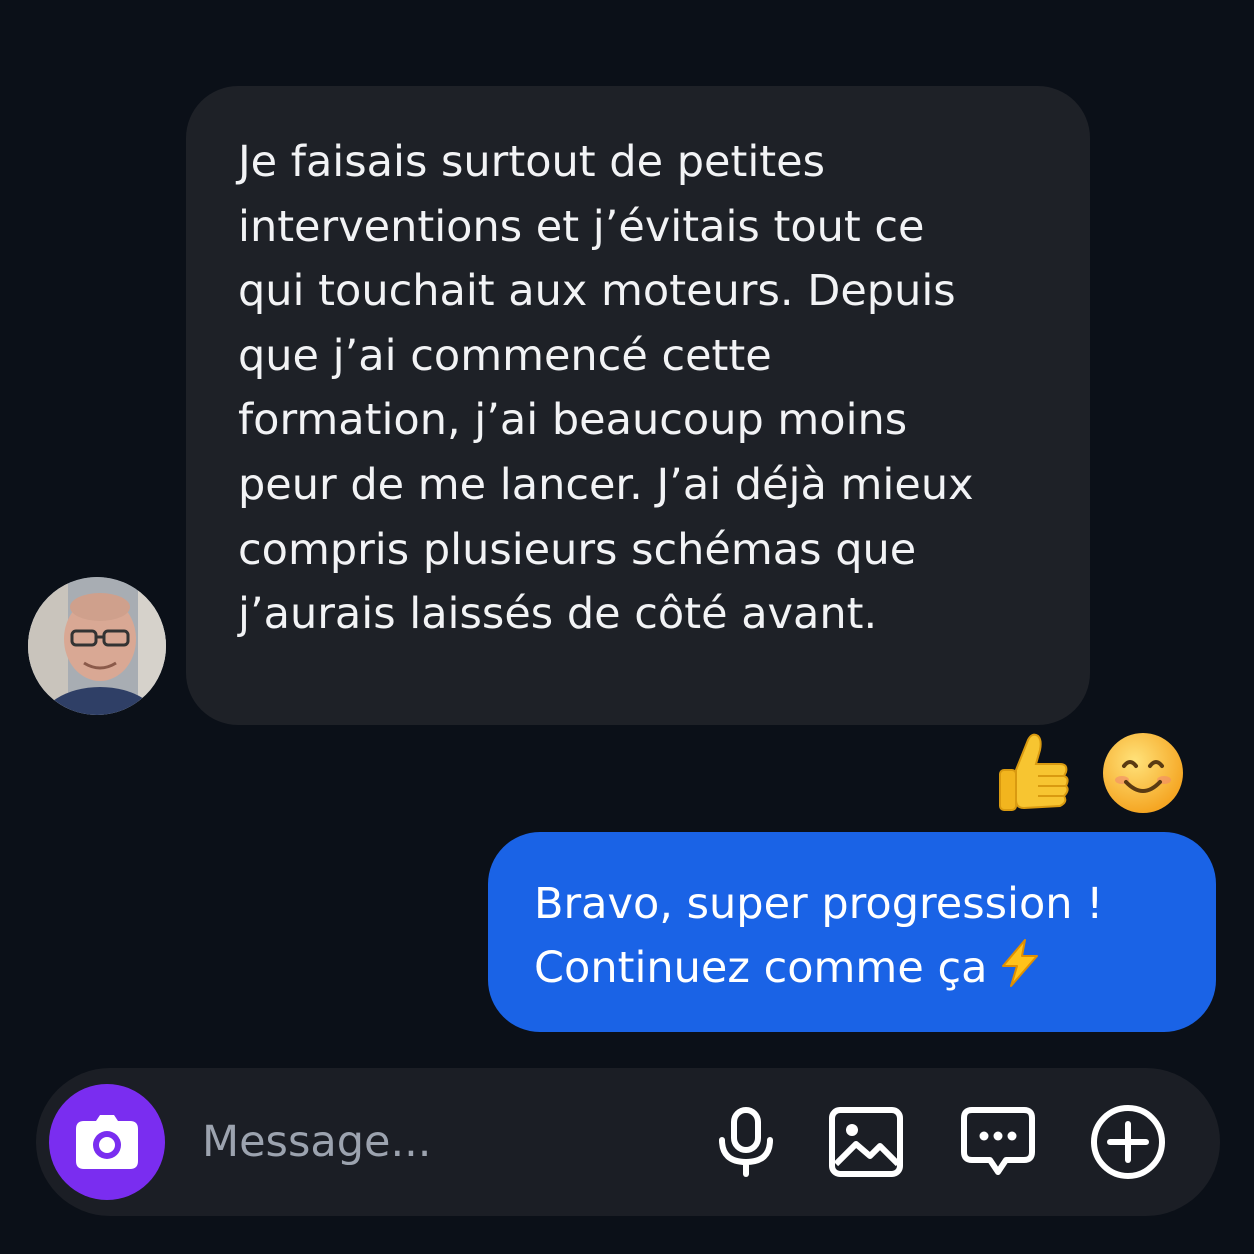 Image resolution: width=1254 pixels, height=1254 pixels. I want to click on outgoing-line-2-wrap: Continuez comme ça, so click(860, 968).